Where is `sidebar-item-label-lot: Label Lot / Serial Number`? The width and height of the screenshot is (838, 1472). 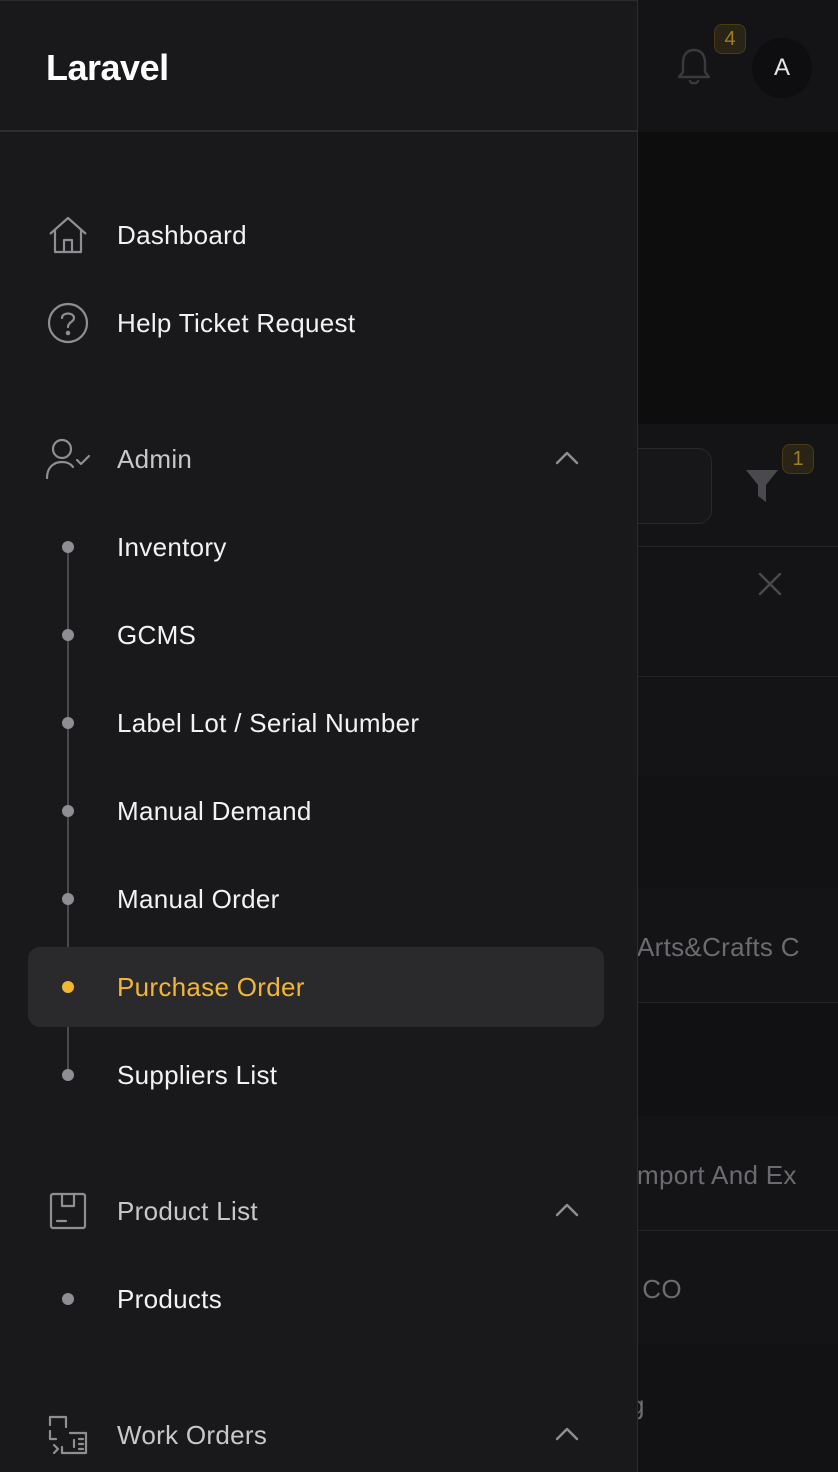
sidebar-item-label-lot: Label Lot / Serial Number is located at coordinates (316, 723).